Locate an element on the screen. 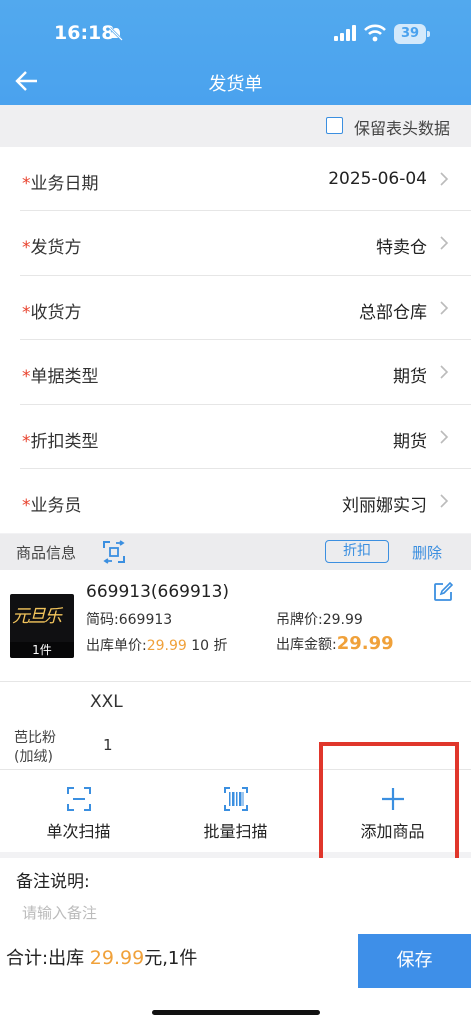  goods-info-header: 商品信息 折扣 删除 is located at coordinates (235, 552).